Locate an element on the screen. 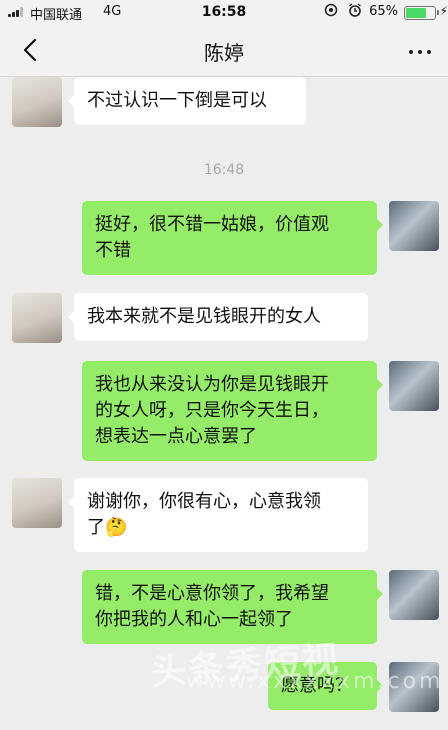  charging-icon: ⚡ is located at coordinates (443, 11).